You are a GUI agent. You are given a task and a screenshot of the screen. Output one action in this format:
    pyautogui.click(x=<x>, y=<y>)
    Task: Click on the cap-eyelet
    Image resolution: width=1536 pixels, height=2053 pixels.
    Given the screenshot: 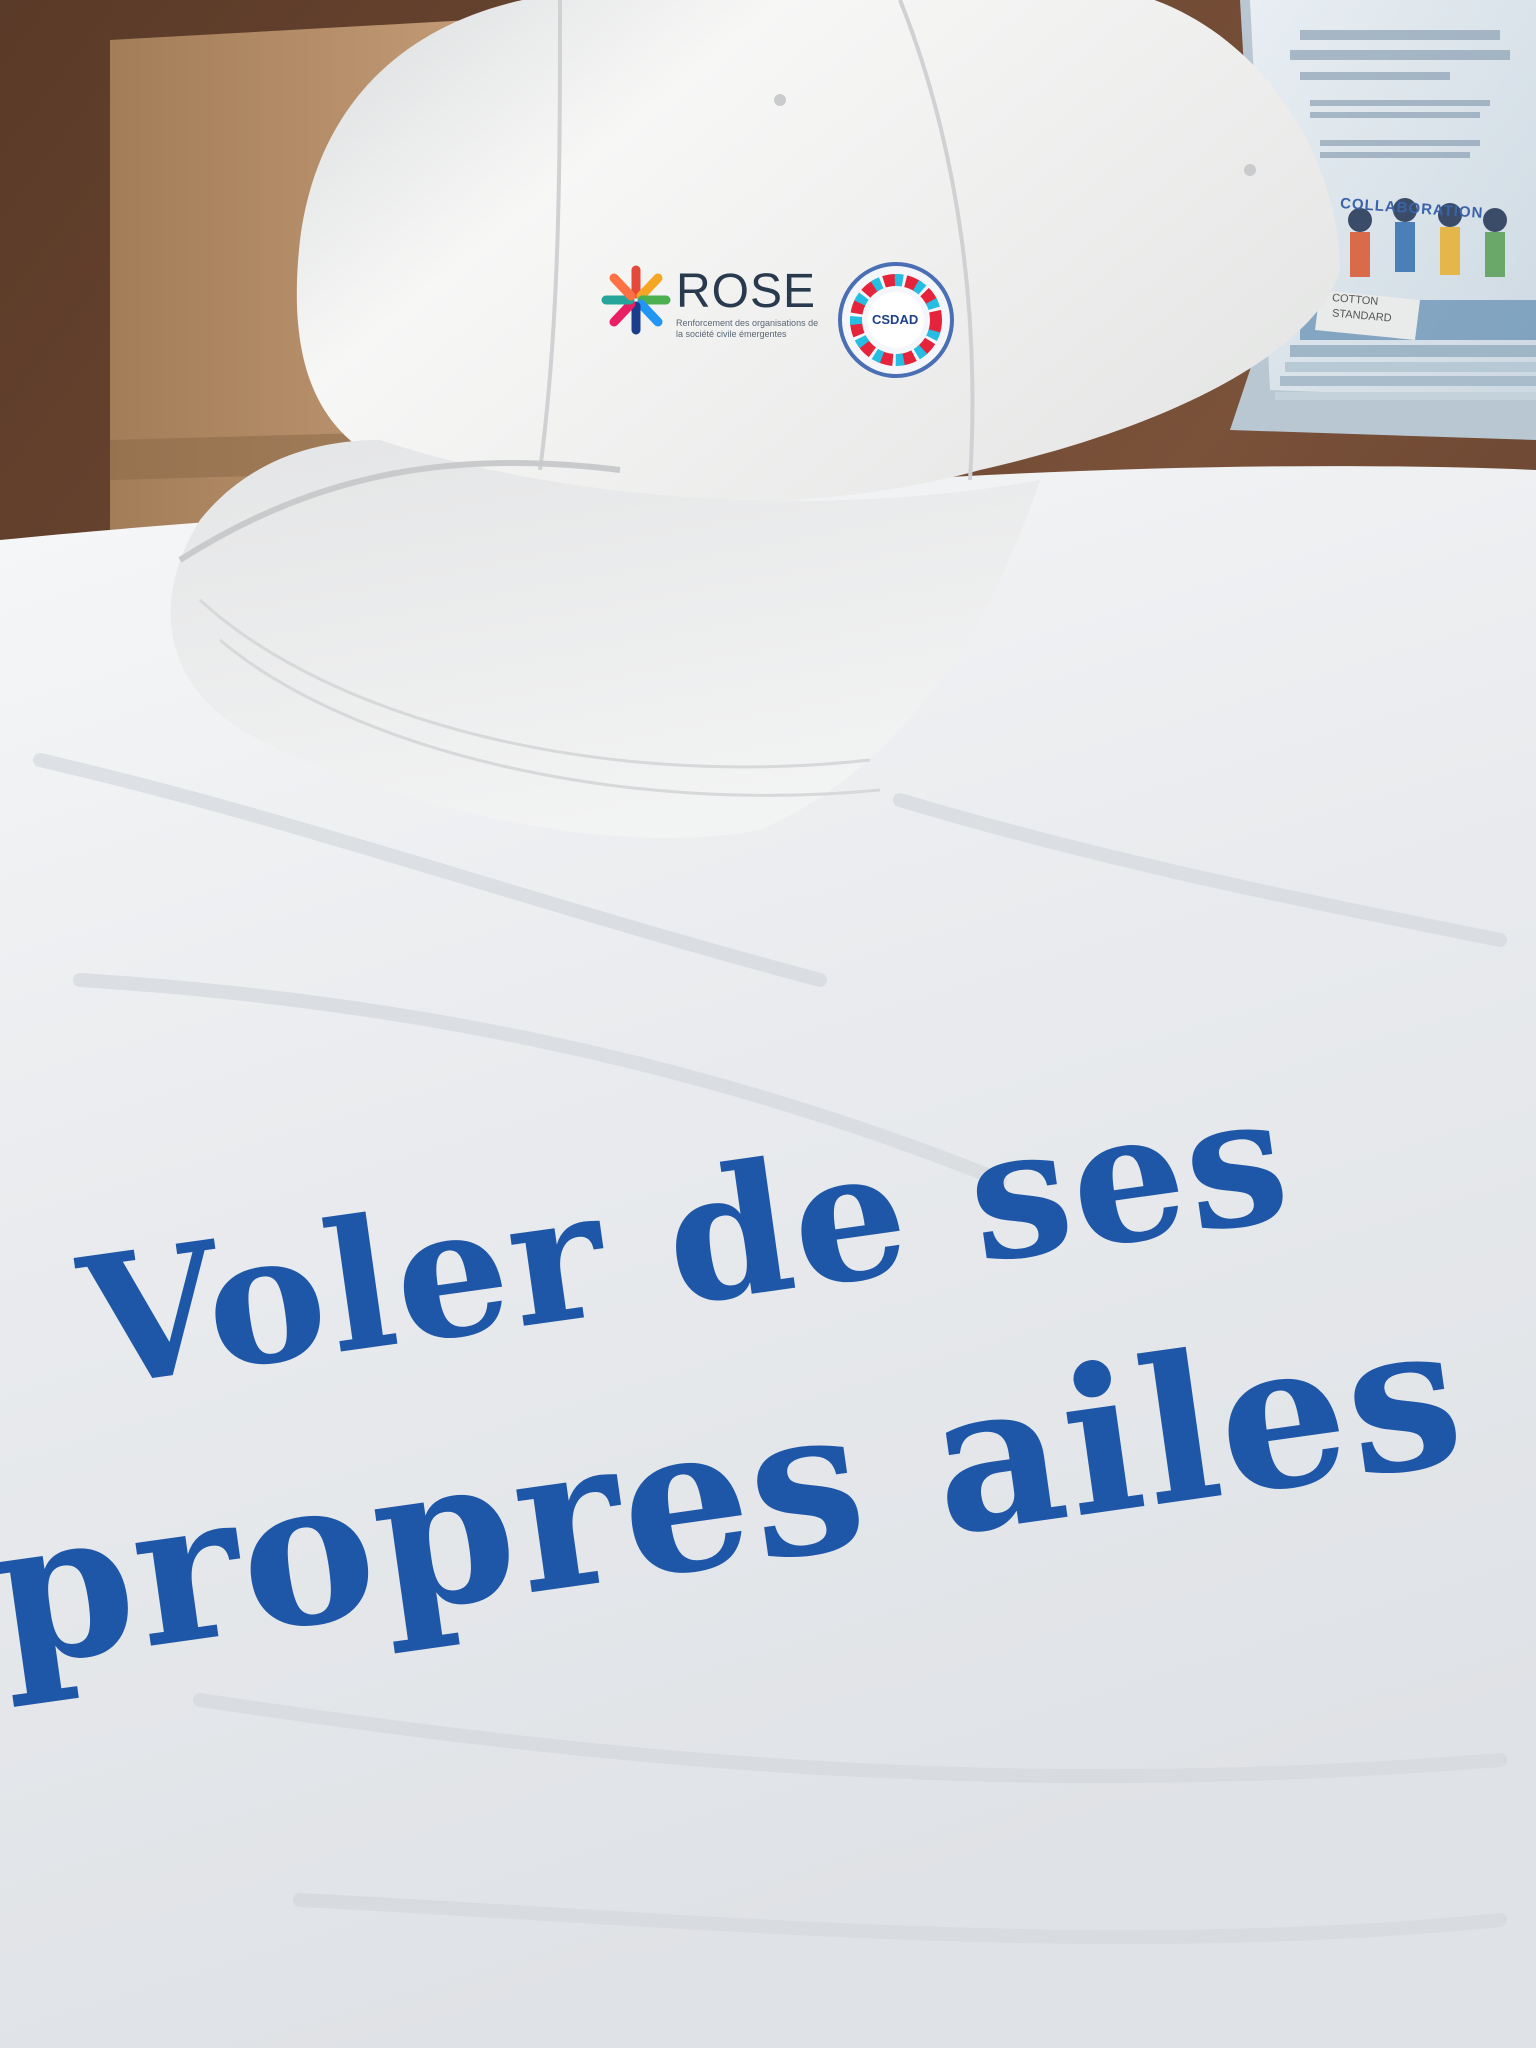 What is the action you would take?
    pyautogui.click(x=780, y=100)
    